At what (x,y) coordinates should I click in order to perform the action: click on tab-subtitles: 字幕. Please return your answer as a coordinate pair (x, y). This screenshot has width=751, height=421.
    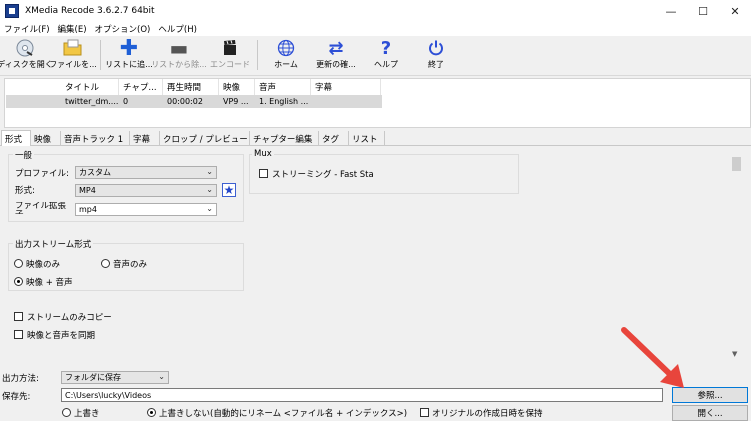
    Looking at the image, I should click on (145, 138).